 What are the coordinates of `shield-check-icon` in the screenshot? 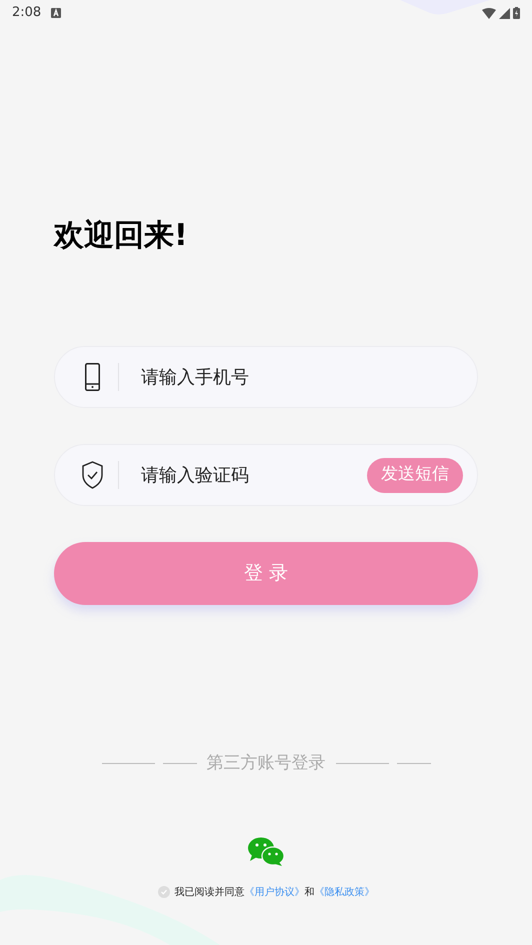 It's located at (92, 475).